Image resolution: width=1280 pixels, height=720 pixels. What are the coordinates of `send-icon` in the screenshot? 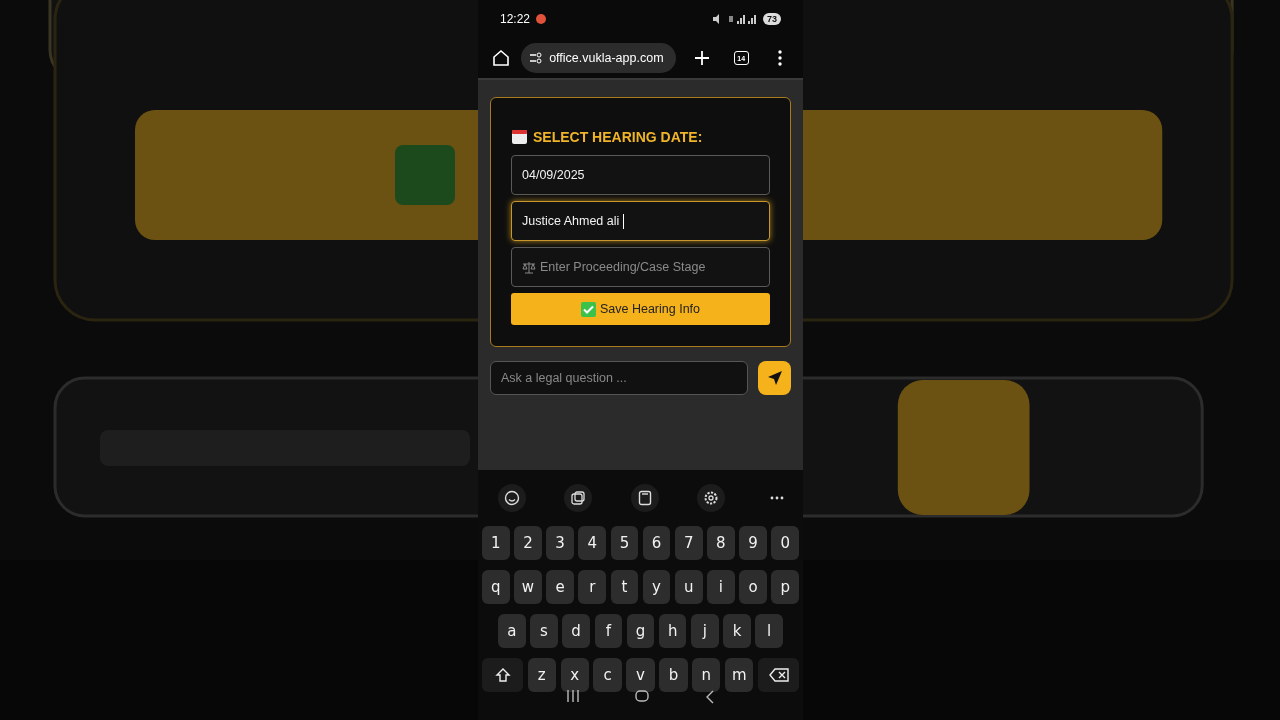 It's located at (774, 378).